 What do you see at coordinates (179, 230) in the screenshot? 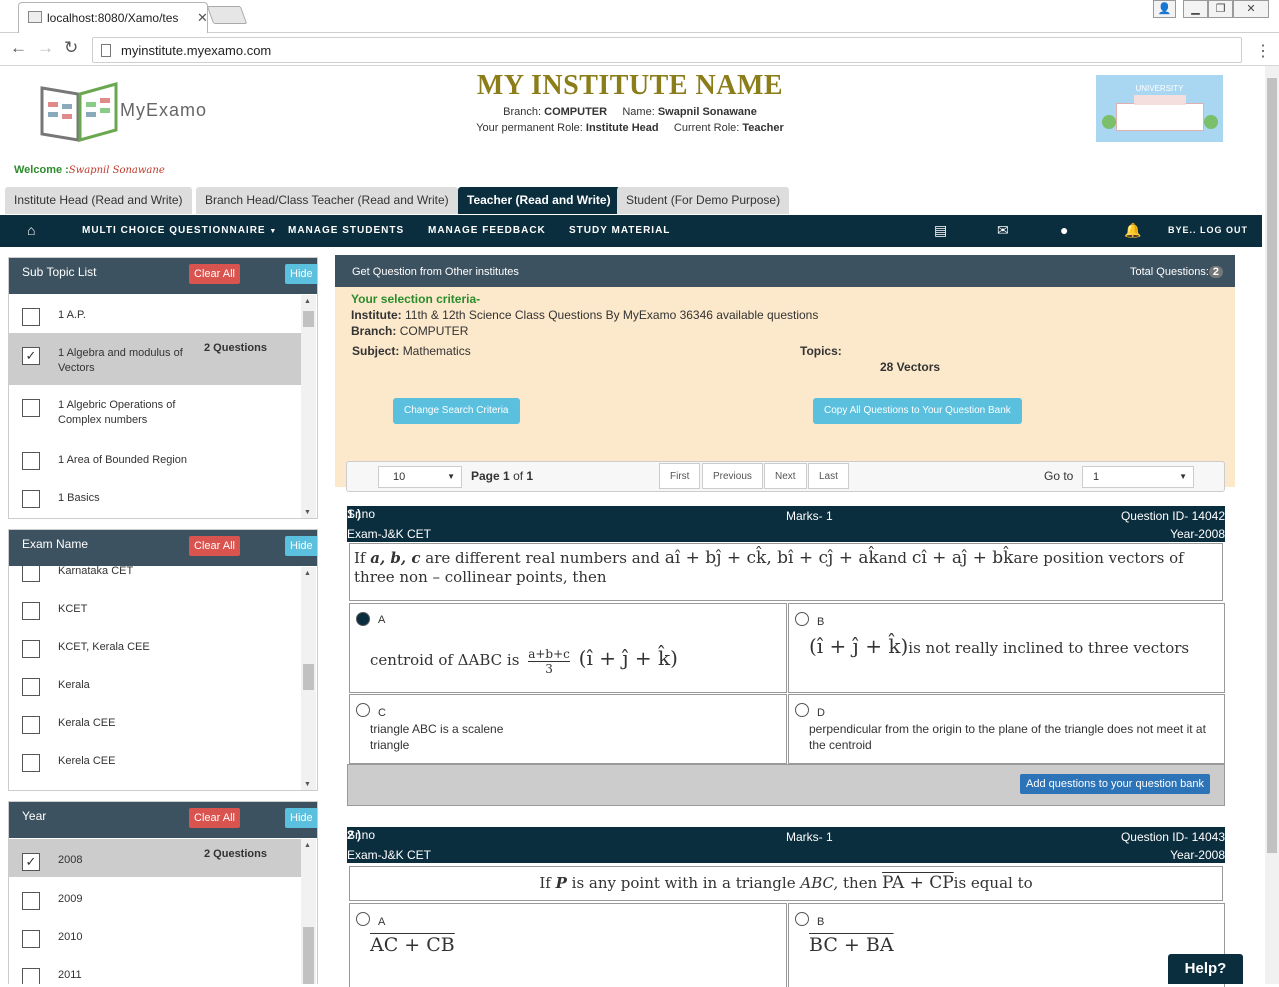
I see `nav-multi-choice: MULTI CHOICE QUESTIONNAIRE ▼` at bounding box center [179, 230].